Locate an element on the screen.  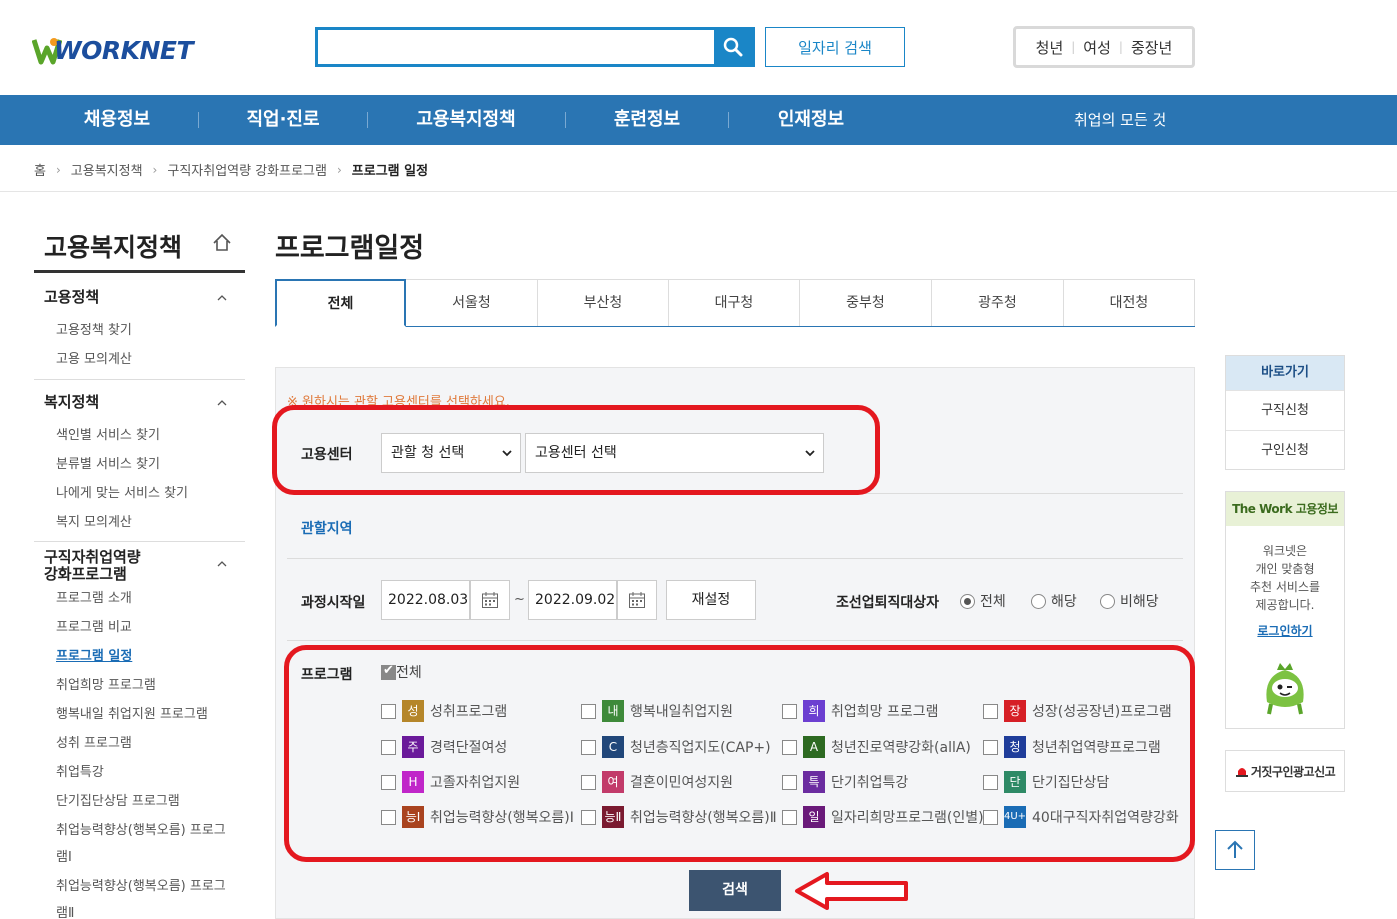
sidebar-item: 취업희망 프로그램 is located at coordinates (95, 683).